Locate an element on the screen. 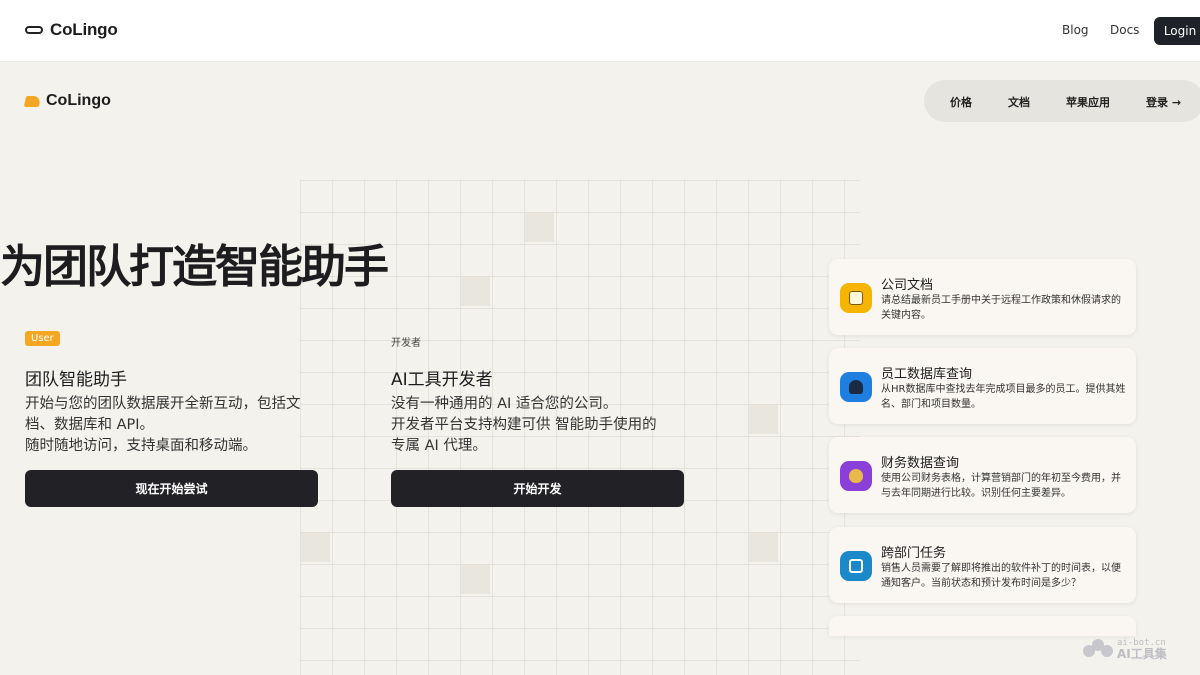 The height and width of the screenshot is (675, 1200). user-column-title: 团队智能助手 is located at coordinates (76, 380).